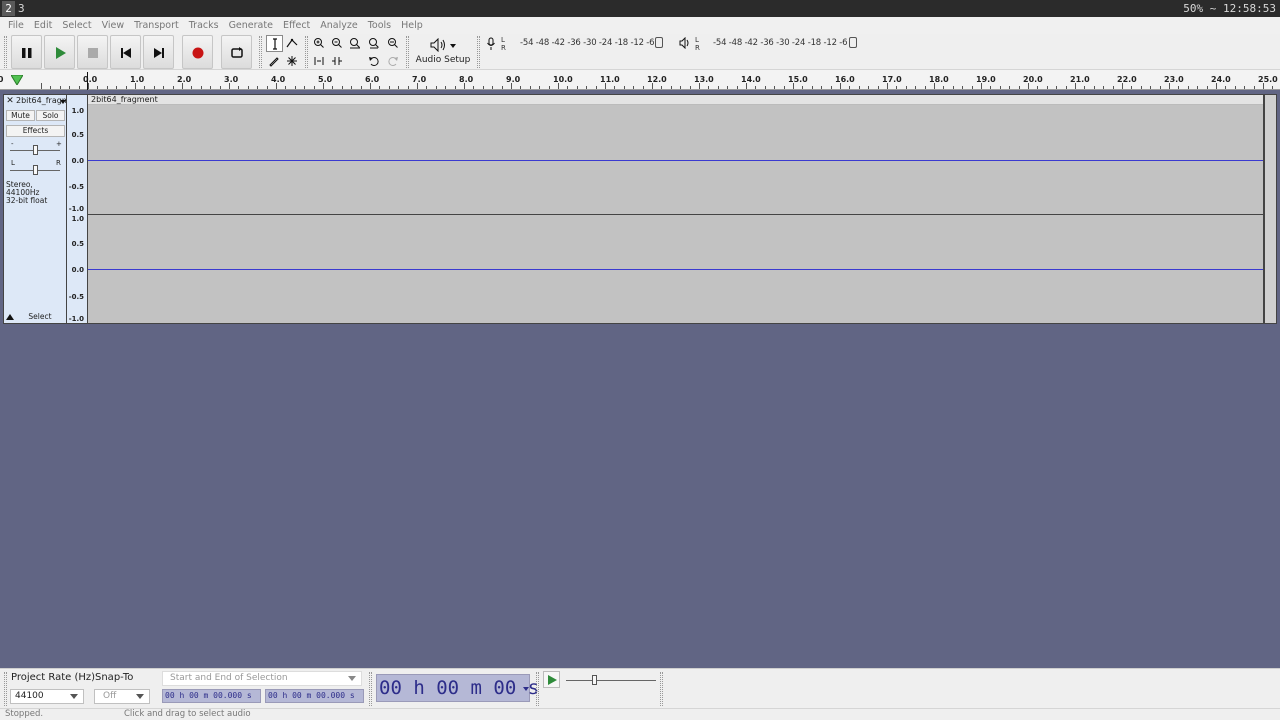 Image resolution: width=1280 pixels, height=720 pixels. Describe the element at coordinates (319, 61) in the screenshot. I see `trim-button` at that location.